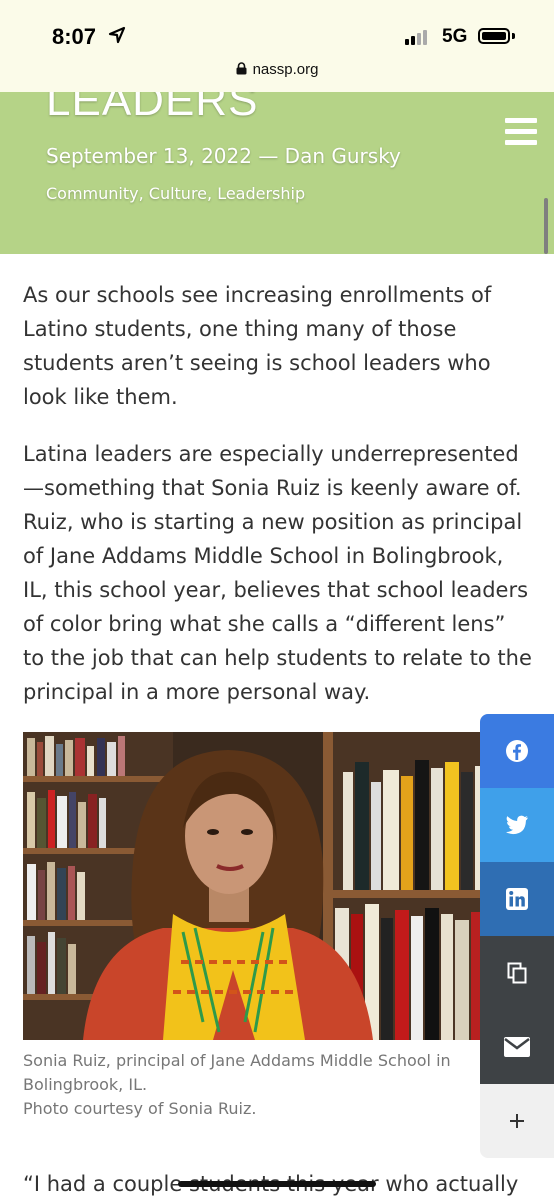 Image resolution: width=554 pixels, height=1200 pixels. Describe the element at coordinates (277, 1184) in the screenshot. I see `home-indicator` at that location.